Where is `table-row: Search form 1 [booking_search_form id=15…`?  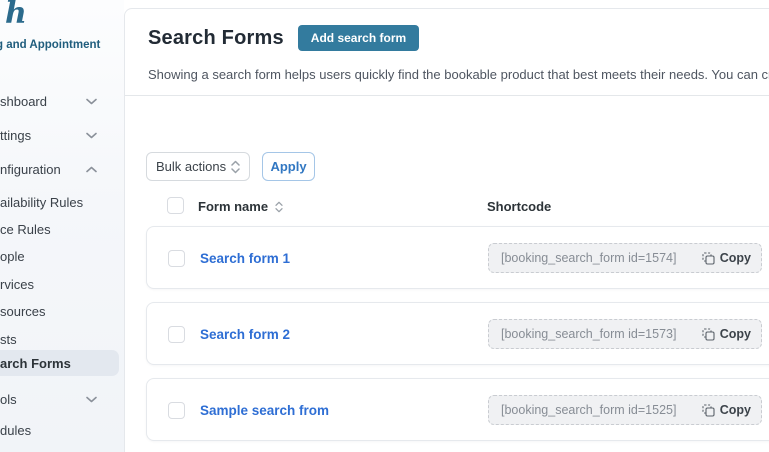 table-row: Search form 1 [booking_search_form id=15… is located at coordinates (457, 257).